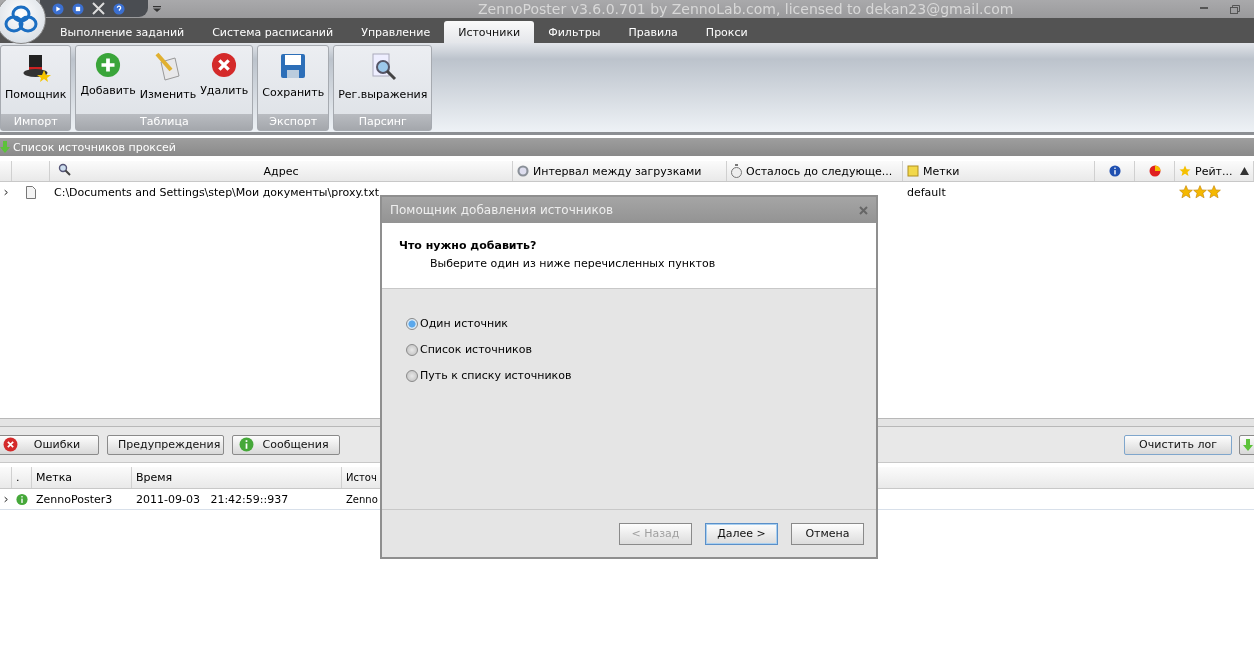 The height and width of the screenshot is (661, 1254). What do you see at coordinates (362, 499) in the screenshot?
I see `table-cell-text: Zenno` at bounding box center [362, 499].